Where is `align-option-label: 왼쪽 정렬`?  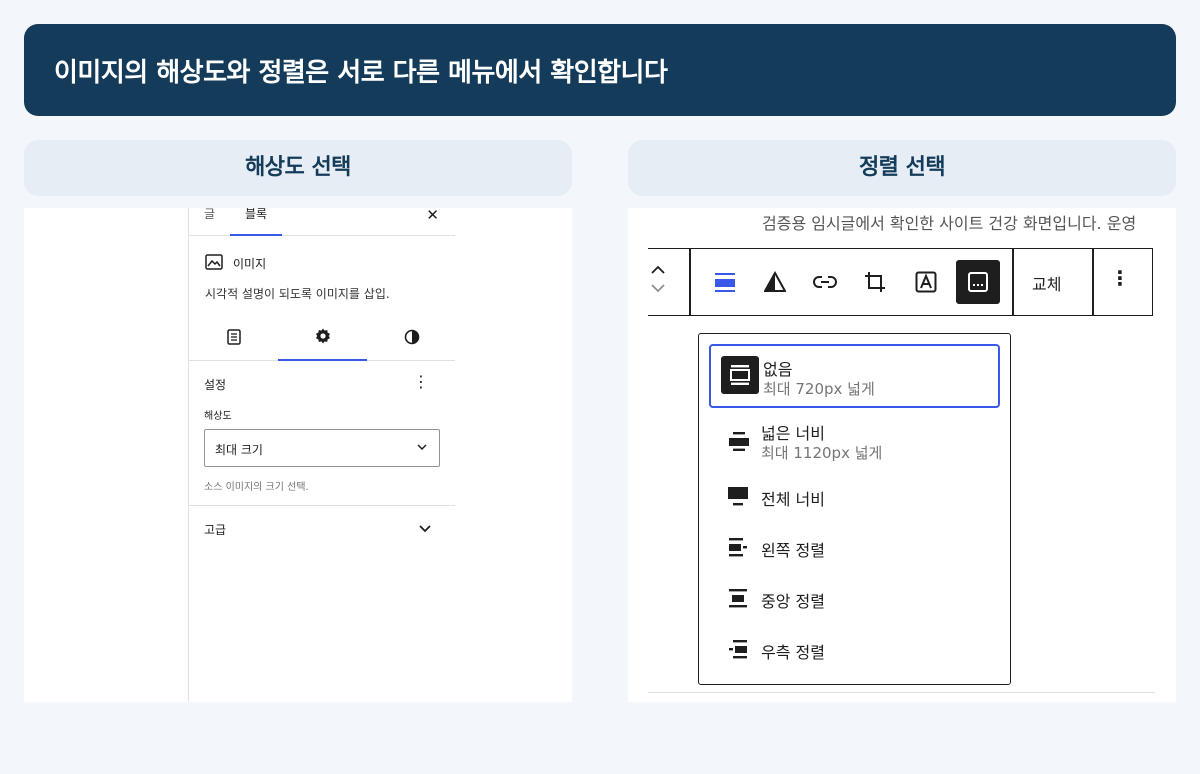 align-option-label: 왼쪽 정렬 is located at coordinates (793, 550).